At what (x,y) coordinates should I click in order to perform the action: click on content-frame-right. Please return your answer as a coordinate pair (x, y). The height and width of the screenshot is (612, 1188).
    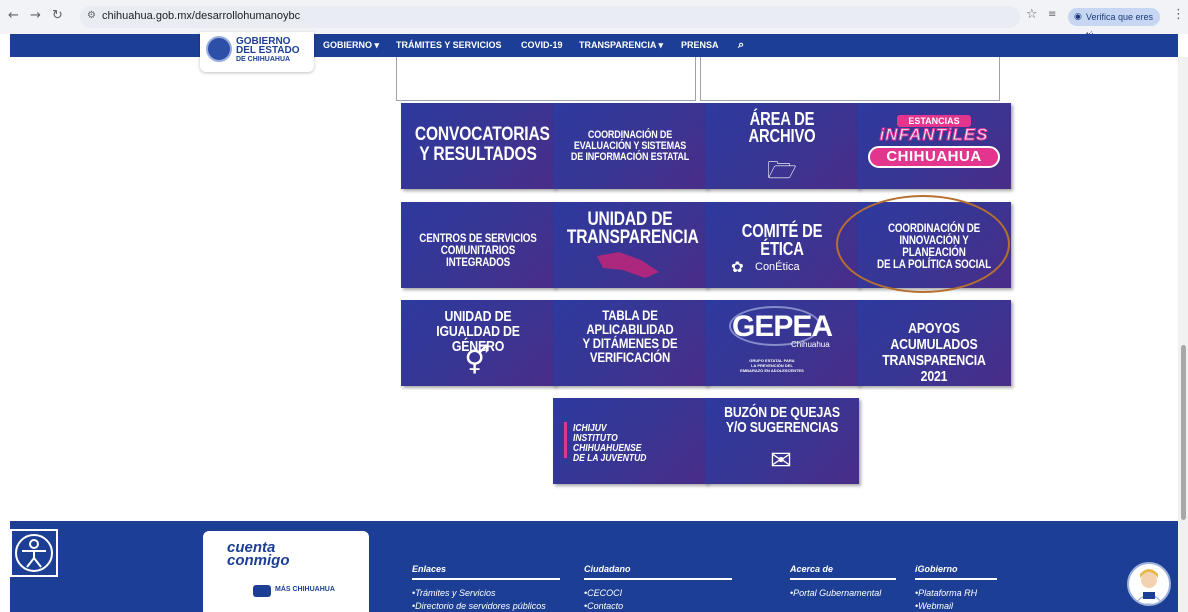
    Looking at the image, I should click on (850, 79).